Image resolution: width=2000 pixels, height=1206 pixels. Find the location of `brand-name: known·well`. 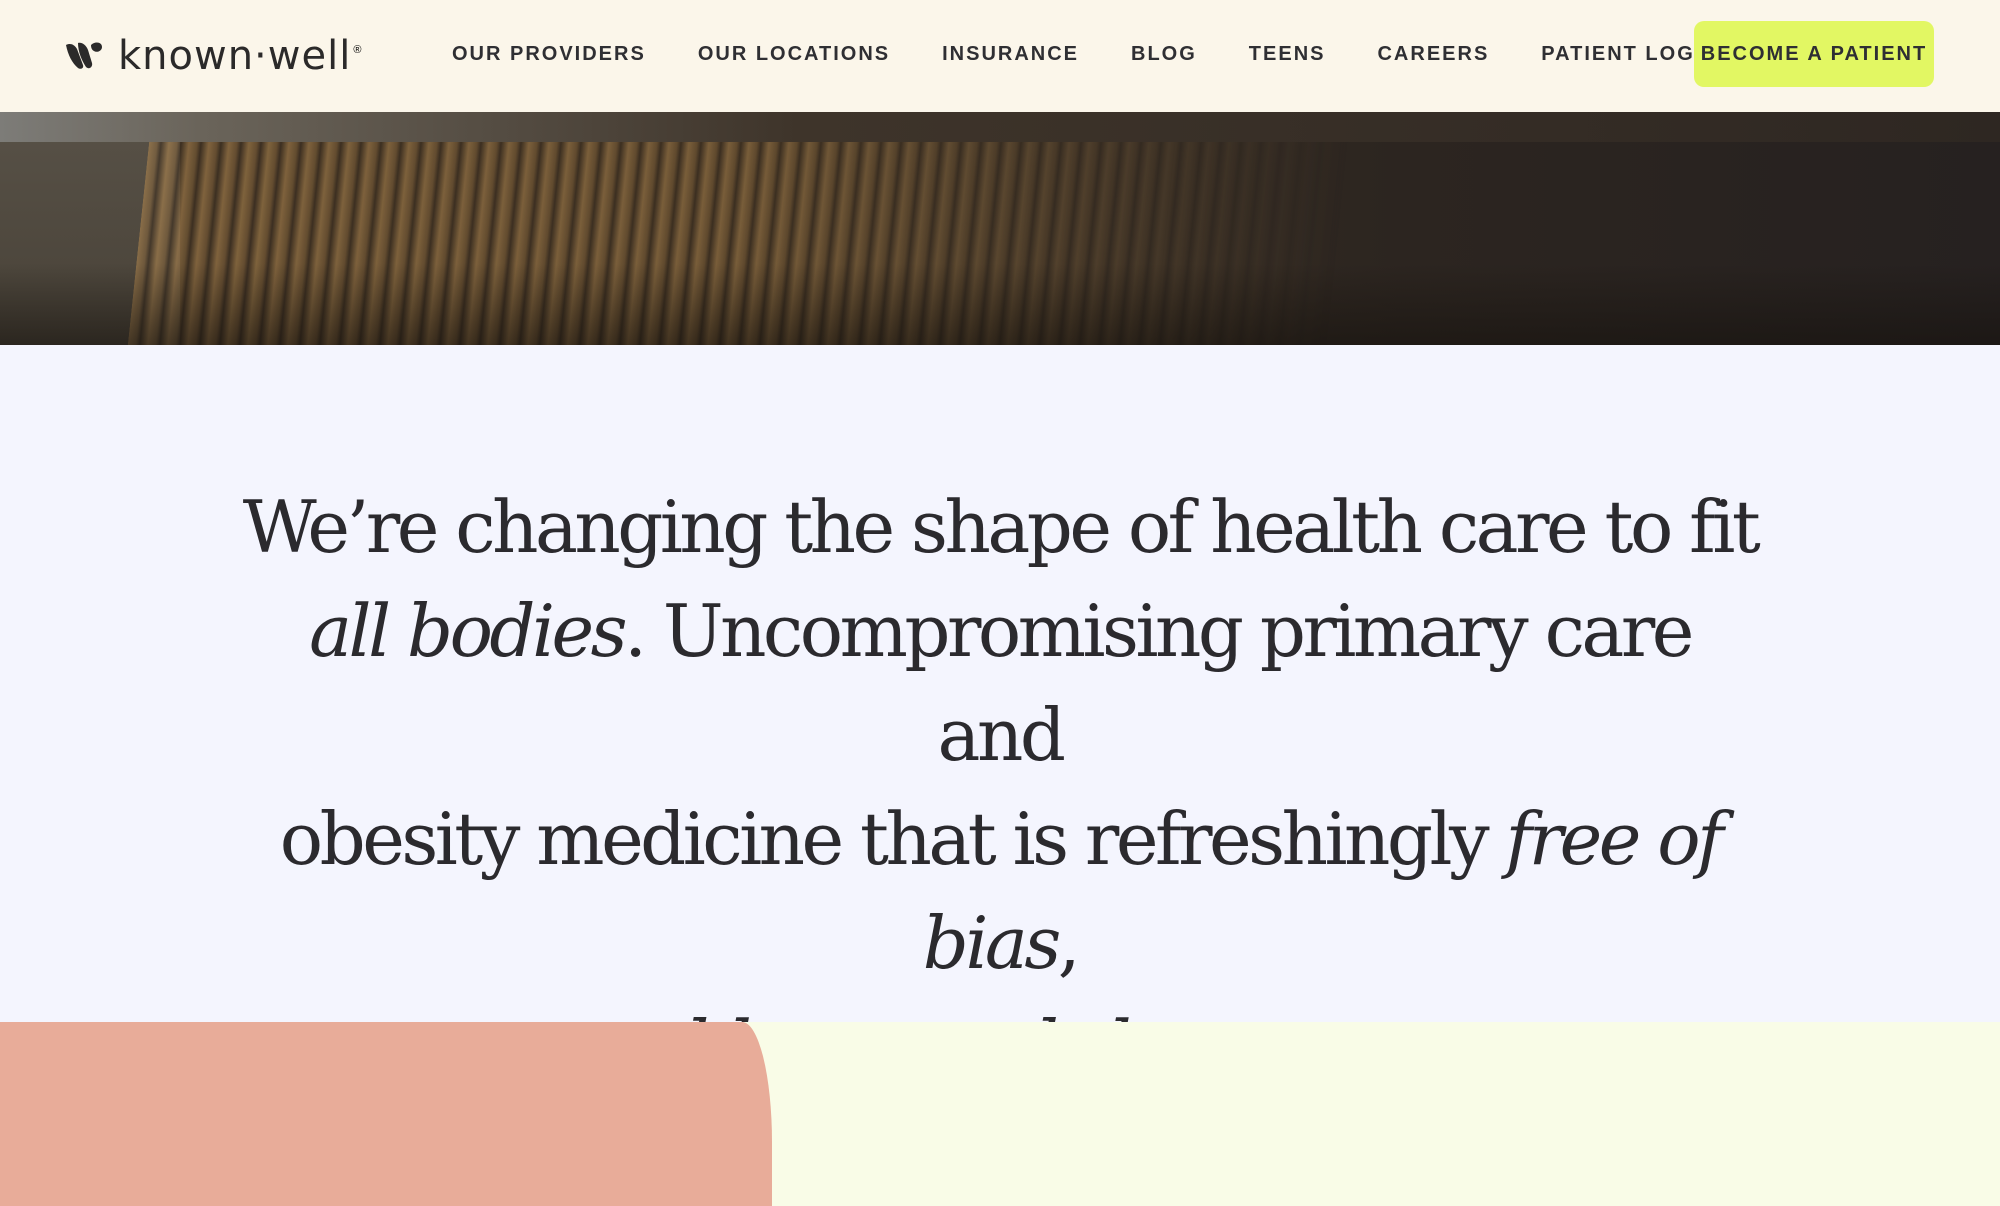

brand-name: known·well is located at coordinates (235, 56).